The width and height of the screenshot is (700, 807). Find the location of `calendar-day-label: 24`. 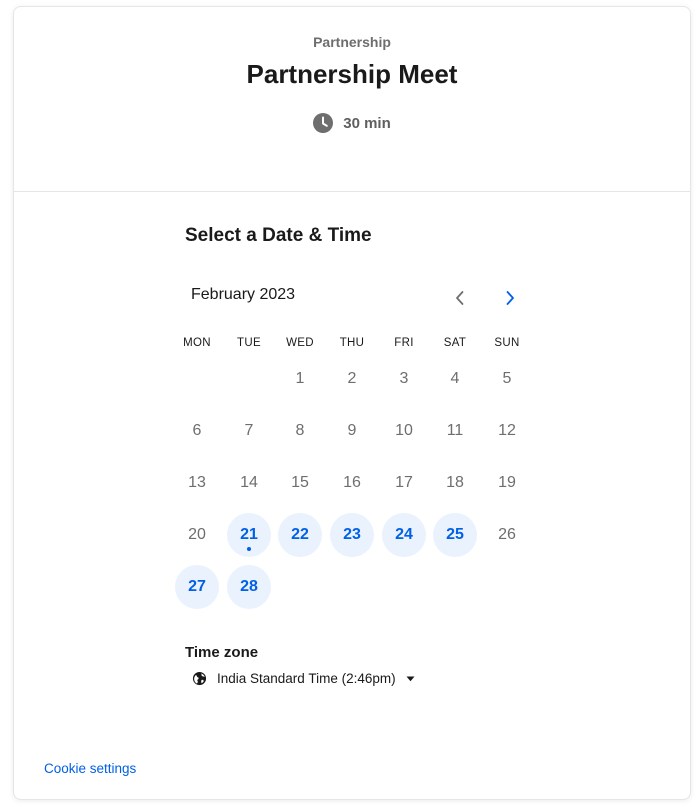

calendar-day-label: 24 is located at coordinates (404, 534).